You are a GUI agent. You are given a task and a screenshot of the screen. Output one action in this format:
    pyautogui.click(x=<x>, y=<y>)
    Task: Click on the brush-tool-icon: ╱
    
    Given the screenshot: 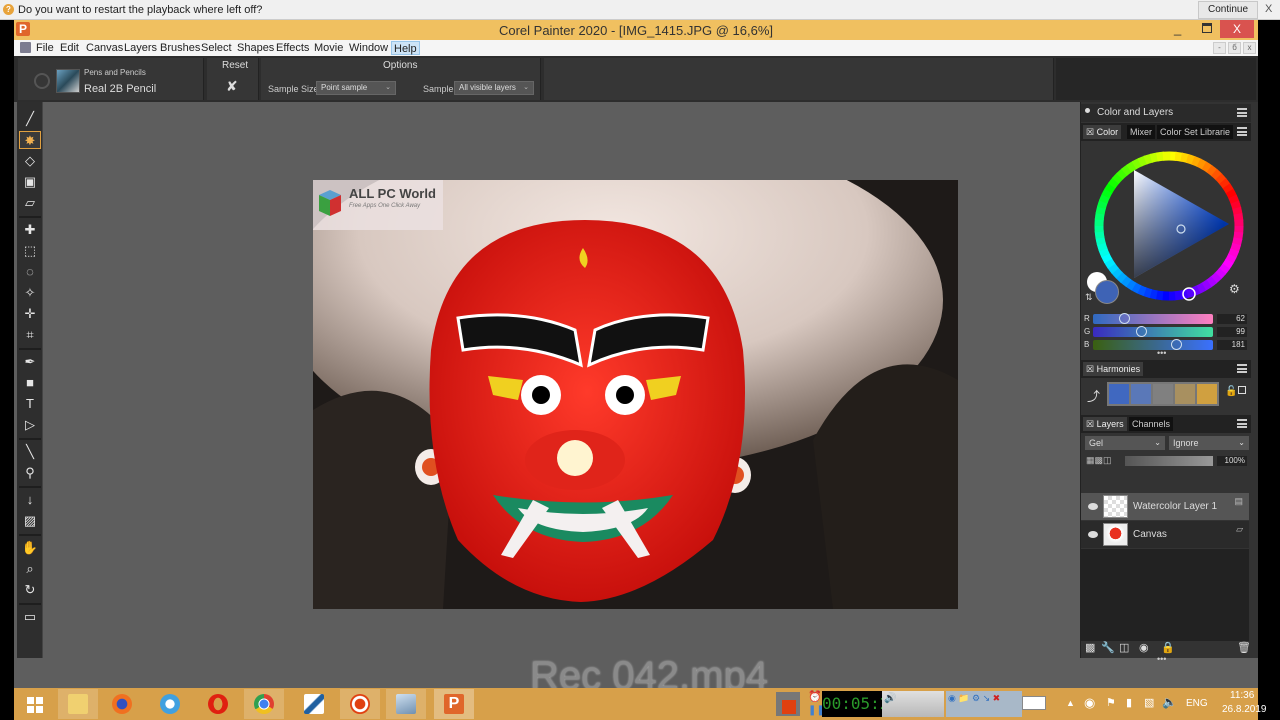 What is the action you would take?
    pyautogui.click(x=30, y=119)
    